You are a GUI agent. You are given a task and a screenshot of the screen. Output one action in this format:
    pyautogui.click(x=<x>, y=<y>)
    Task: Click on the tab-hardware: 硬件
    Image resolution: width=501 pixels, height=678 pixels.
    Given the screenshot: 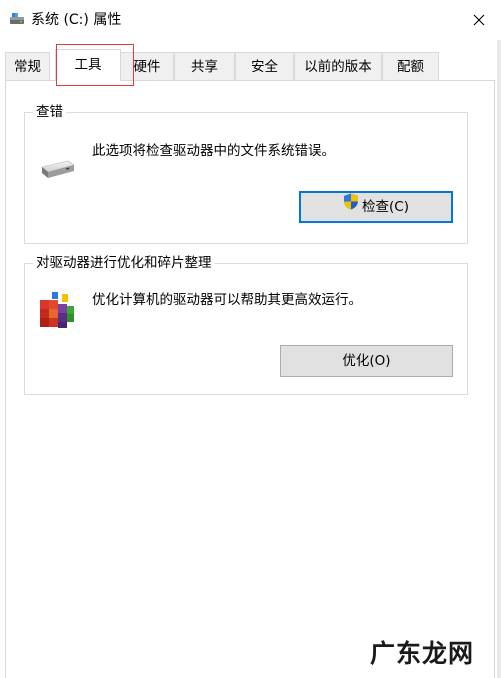 What is the action you would take?
    pyautogui.click(x=147, y=66)
    